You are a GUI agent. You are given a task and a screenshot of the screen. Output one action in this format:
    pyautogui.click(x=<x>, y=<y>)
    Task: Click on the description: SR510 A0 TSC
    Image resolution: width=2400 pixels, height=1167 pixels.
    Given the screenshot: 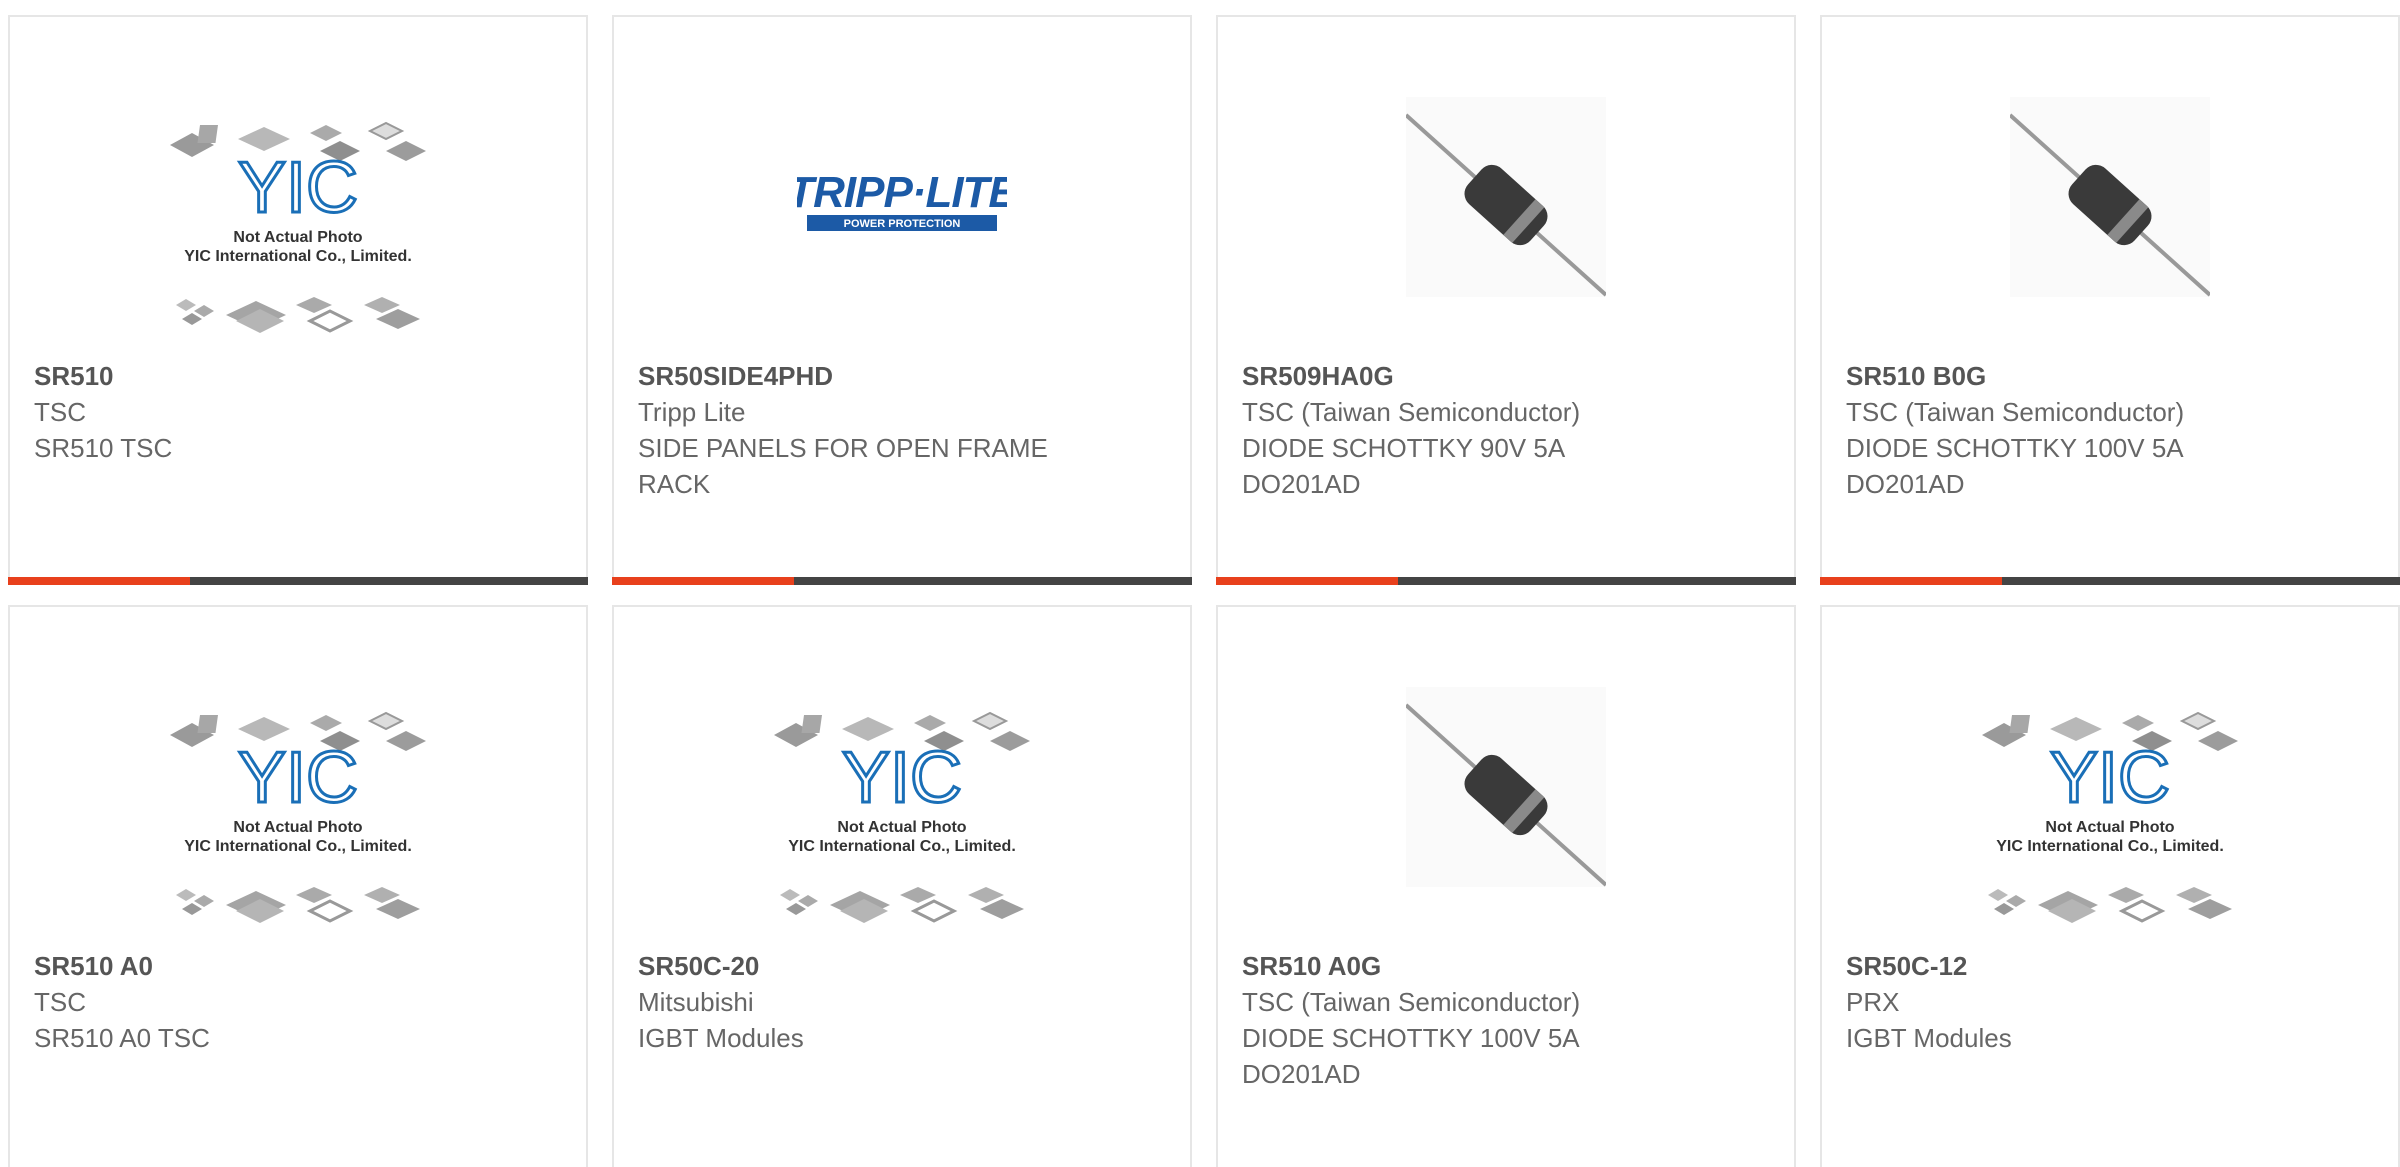 What is the action you would take?
    pyautogui.click(x=122, y=1038)
    